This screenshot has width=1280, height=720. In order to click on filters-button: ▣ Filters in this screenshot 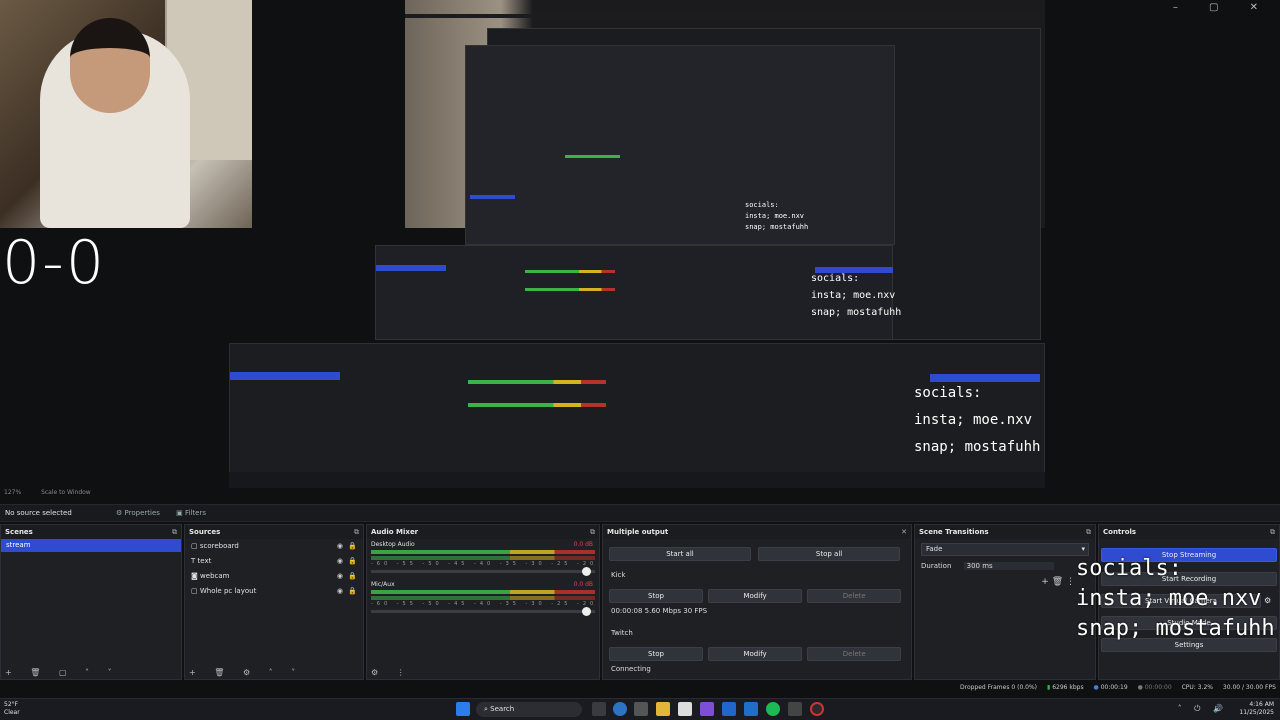, I will do `click(191, 513)`.